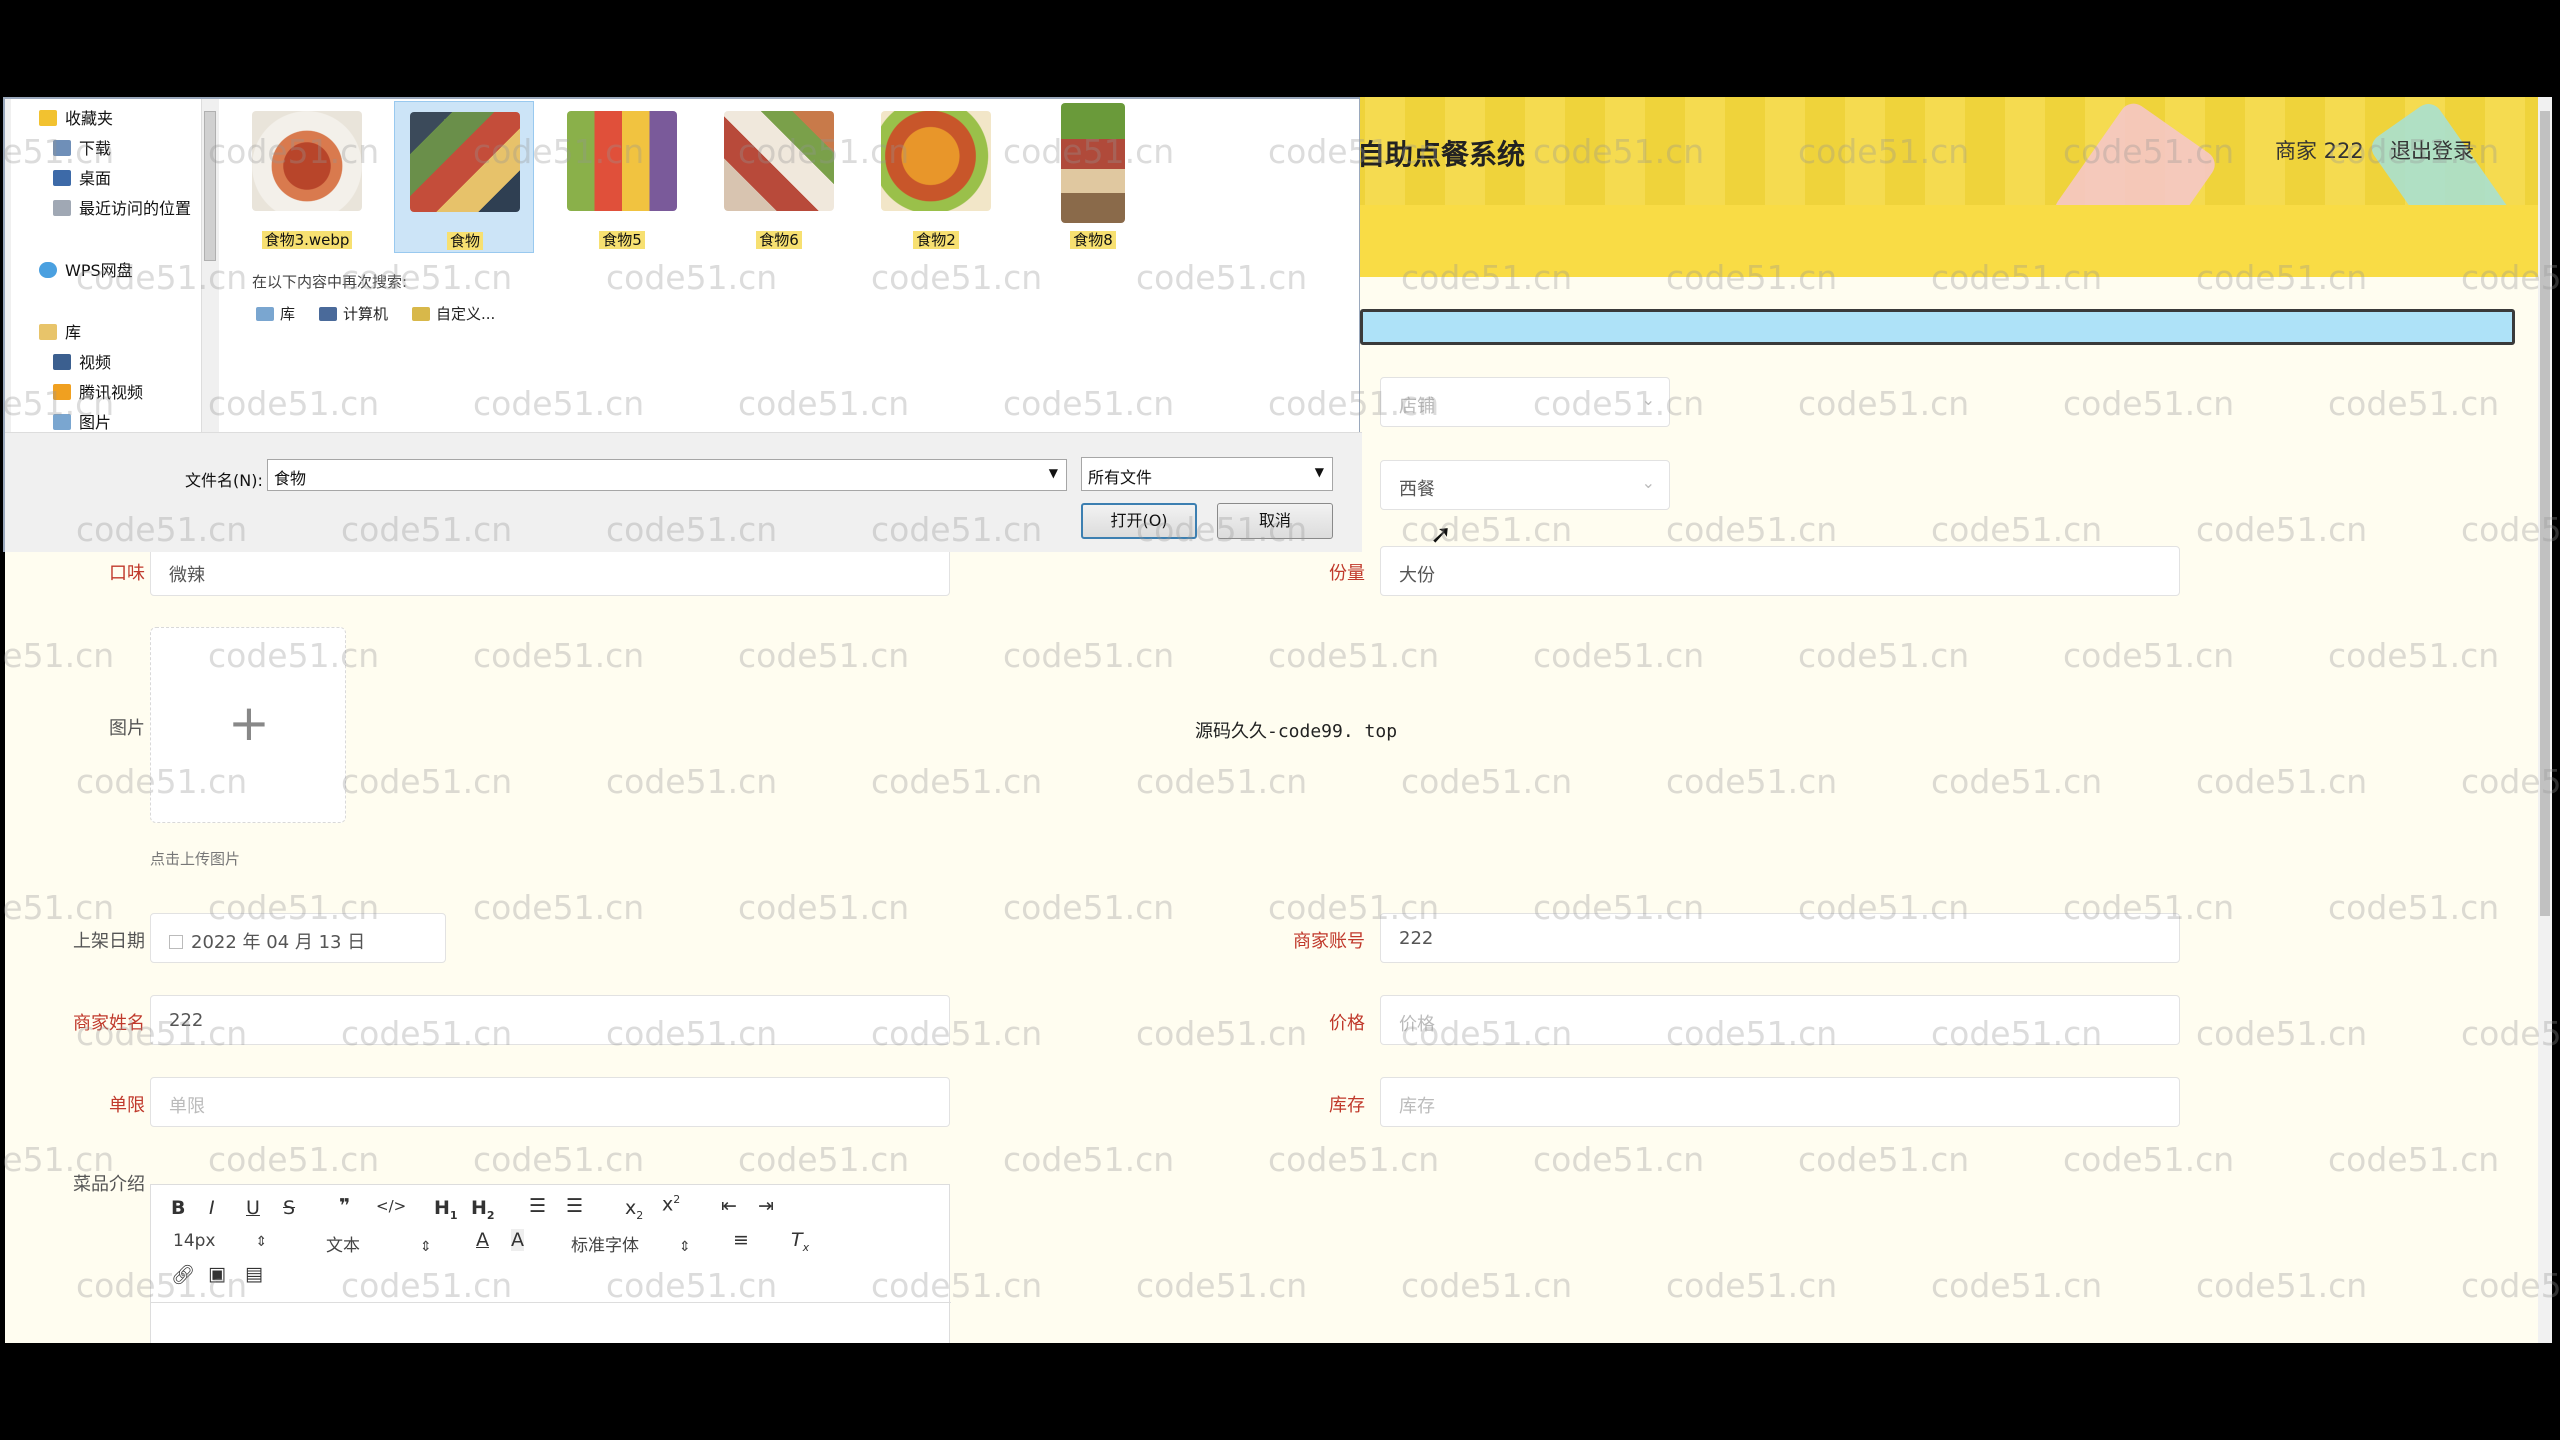 This screenshot has width=2560, height=1440. What do you see at coordinates (379, 1243) in the screenshot?
I see `text-type-select: 文本 ⇕` at bounding box center [379, 1243].